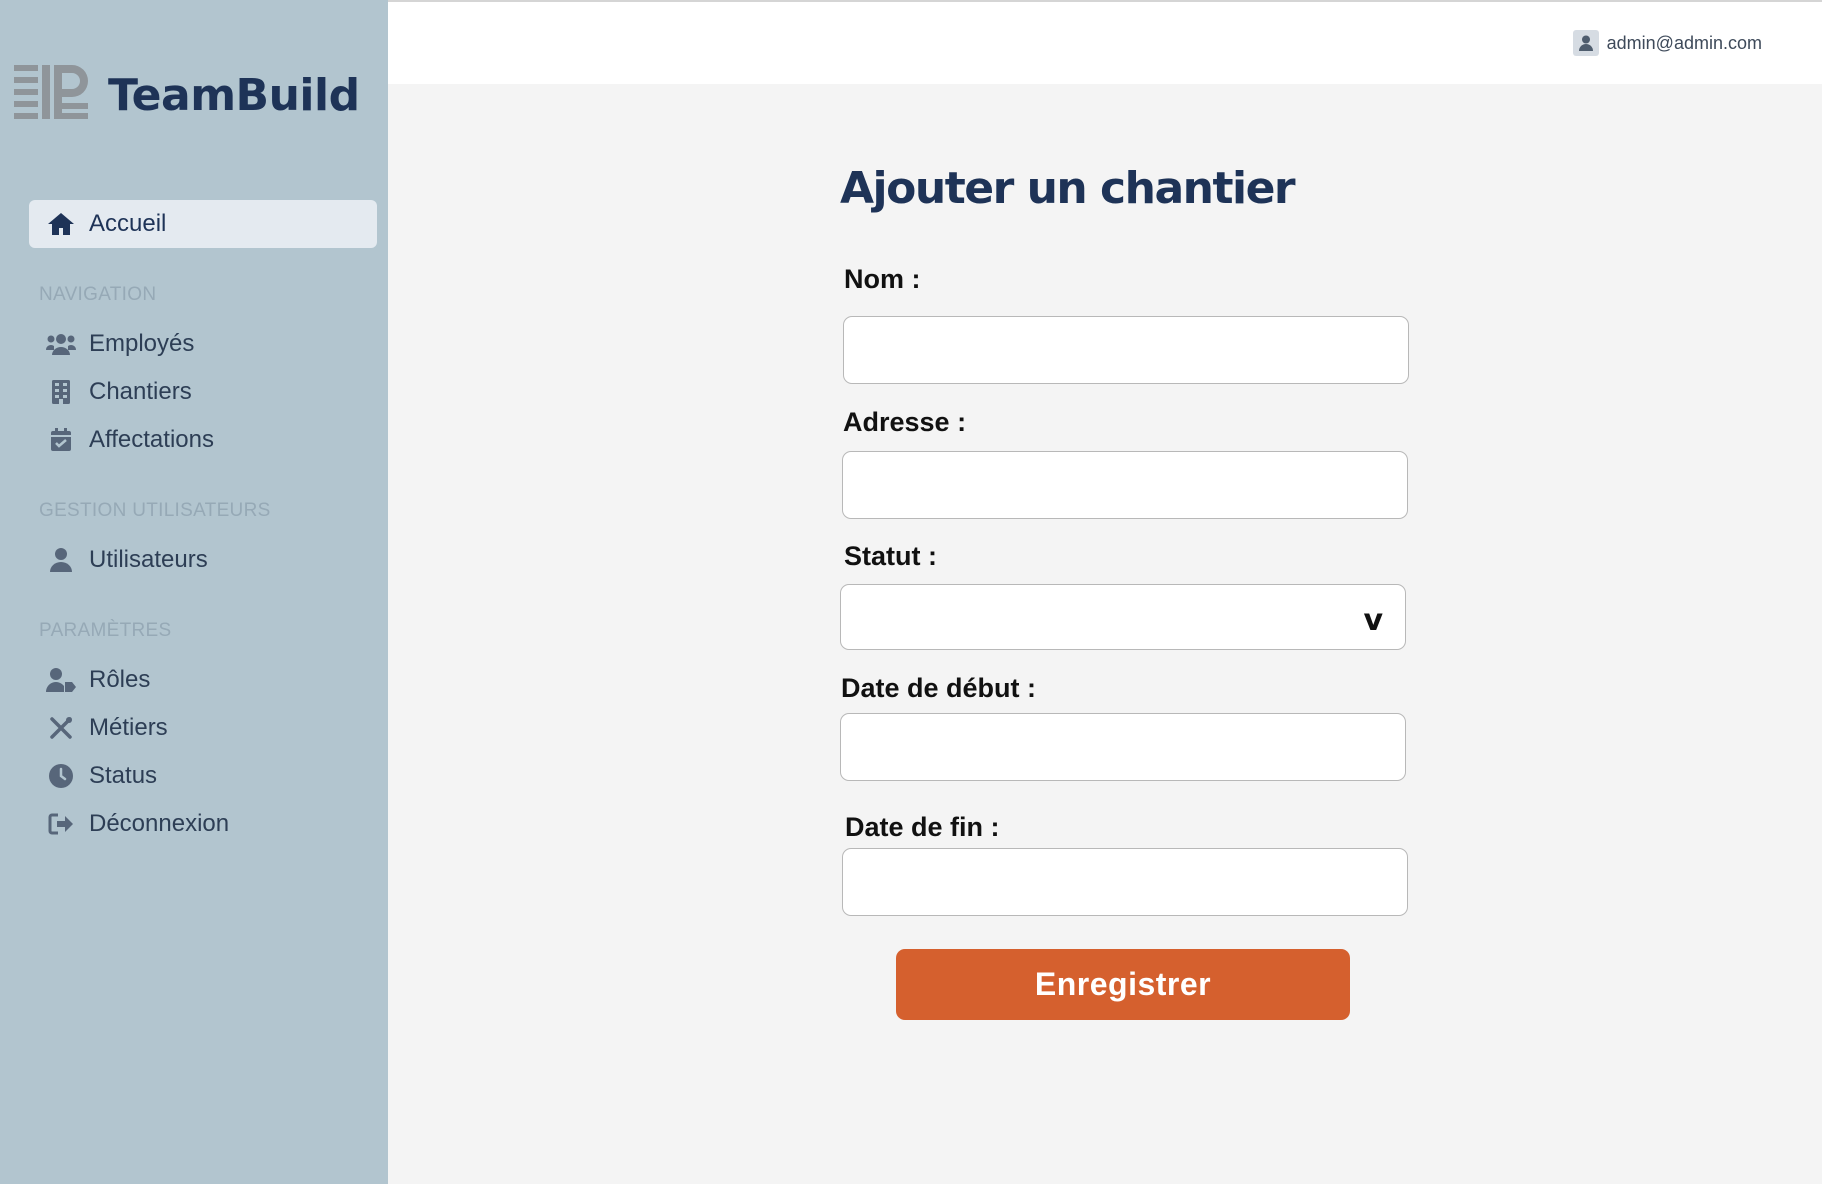 This screenshot has width=1822, height=1184. What do you see at coordinates (120, 679) in the screenshot?
I see `sidebar-item-label: Rôles` at bounding box center [120, 679].